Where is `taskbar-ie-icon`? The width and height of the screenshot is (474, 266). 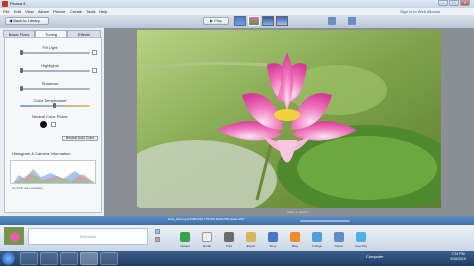
taskbar-ie-icon is located at coordinates (29, 258).